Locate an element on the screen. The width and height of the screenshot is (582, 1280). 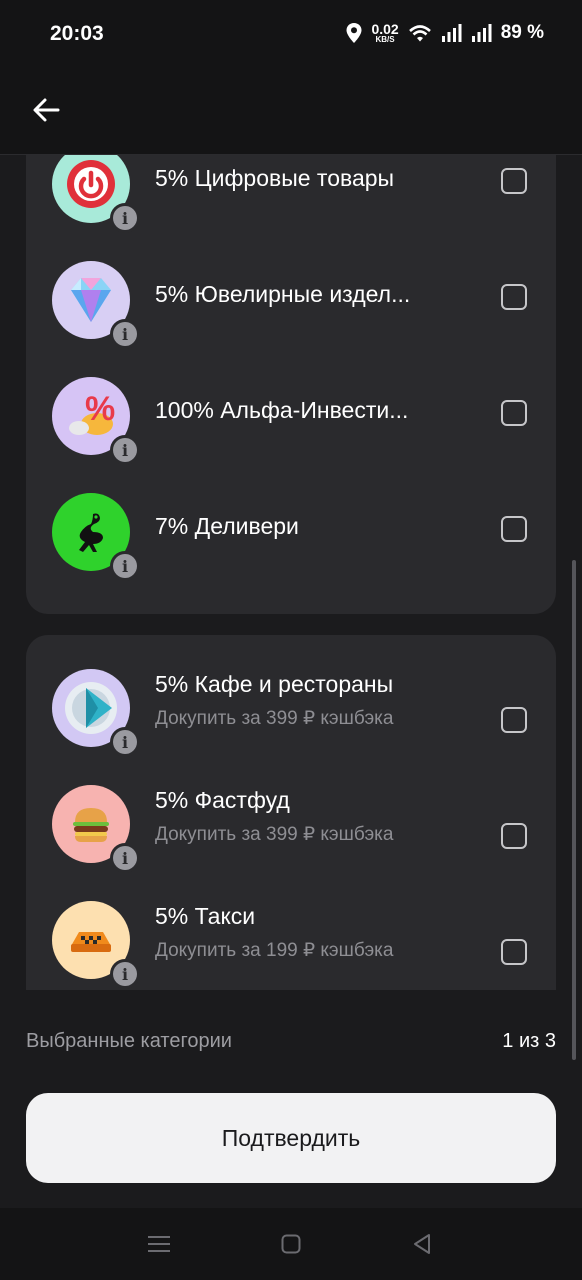
selected-categories-label: Выбранные категории is located at coordinates (129, 1041).